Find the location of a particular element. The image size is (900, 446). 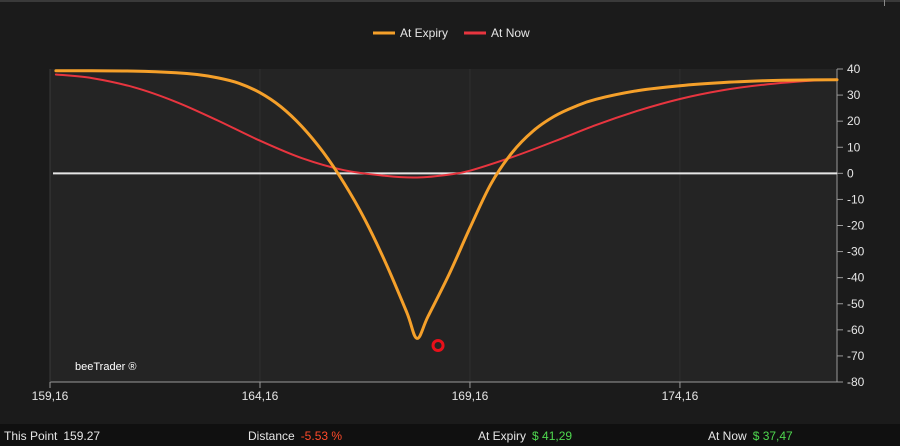

x-tick-label: 164,16 is located at coordinates (260, 396).